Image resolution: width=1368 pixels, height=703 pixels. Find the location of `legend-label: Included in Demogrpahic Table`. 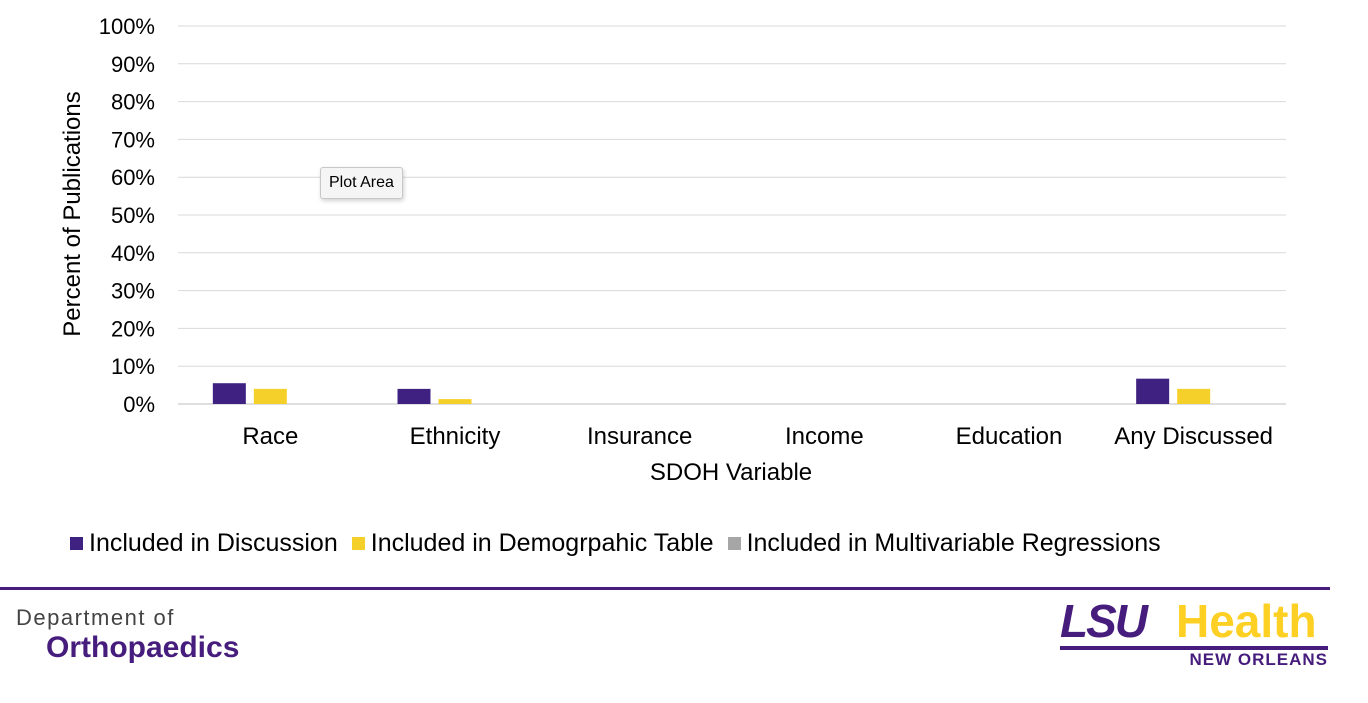

legend-label: Included in Demogrpahic Table is located at coordinates (542, 542).